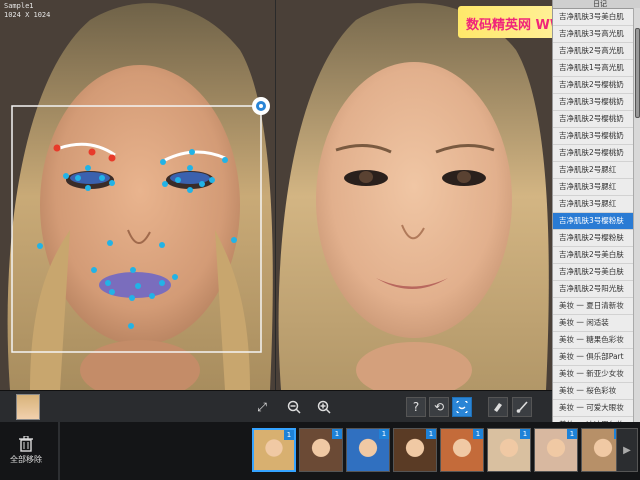  What do you see at coordinates (27, 15) in the screenshot?
I see `image-resolution: 1024 X 1024` at bounding box center [27, 15].